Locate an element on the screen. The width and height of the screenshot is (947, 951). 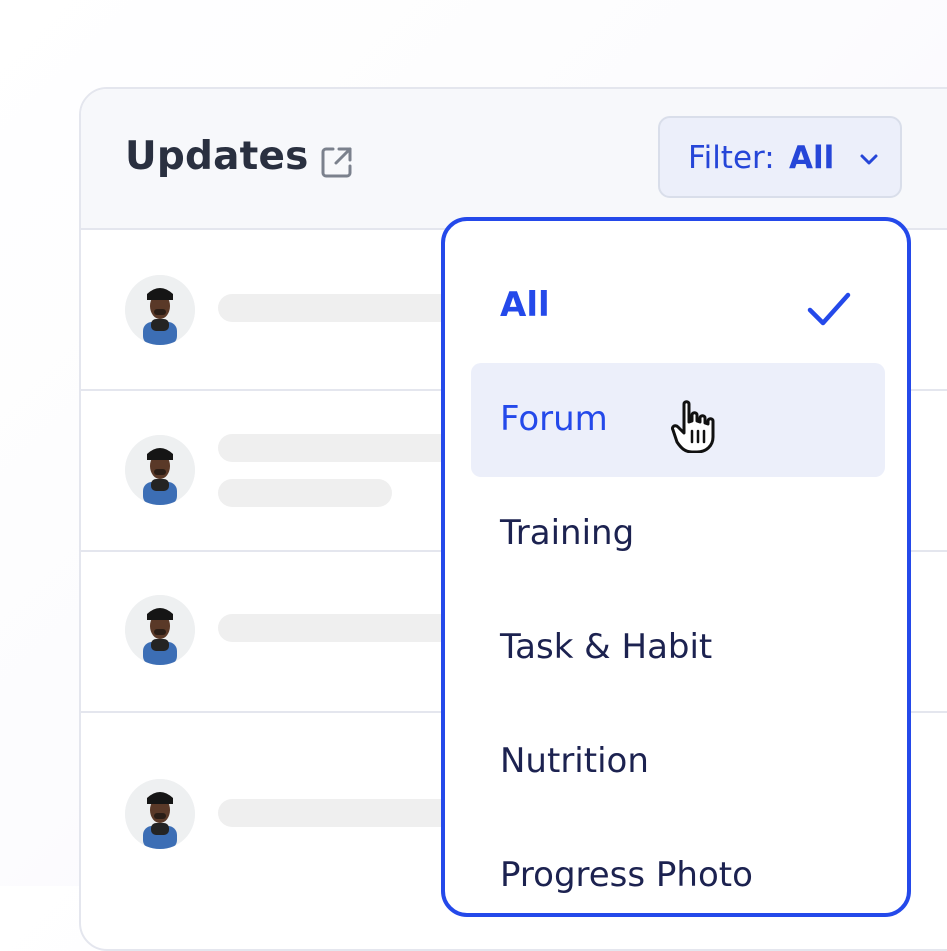
filter-option-label: Training is located at coordinates (567, 533).